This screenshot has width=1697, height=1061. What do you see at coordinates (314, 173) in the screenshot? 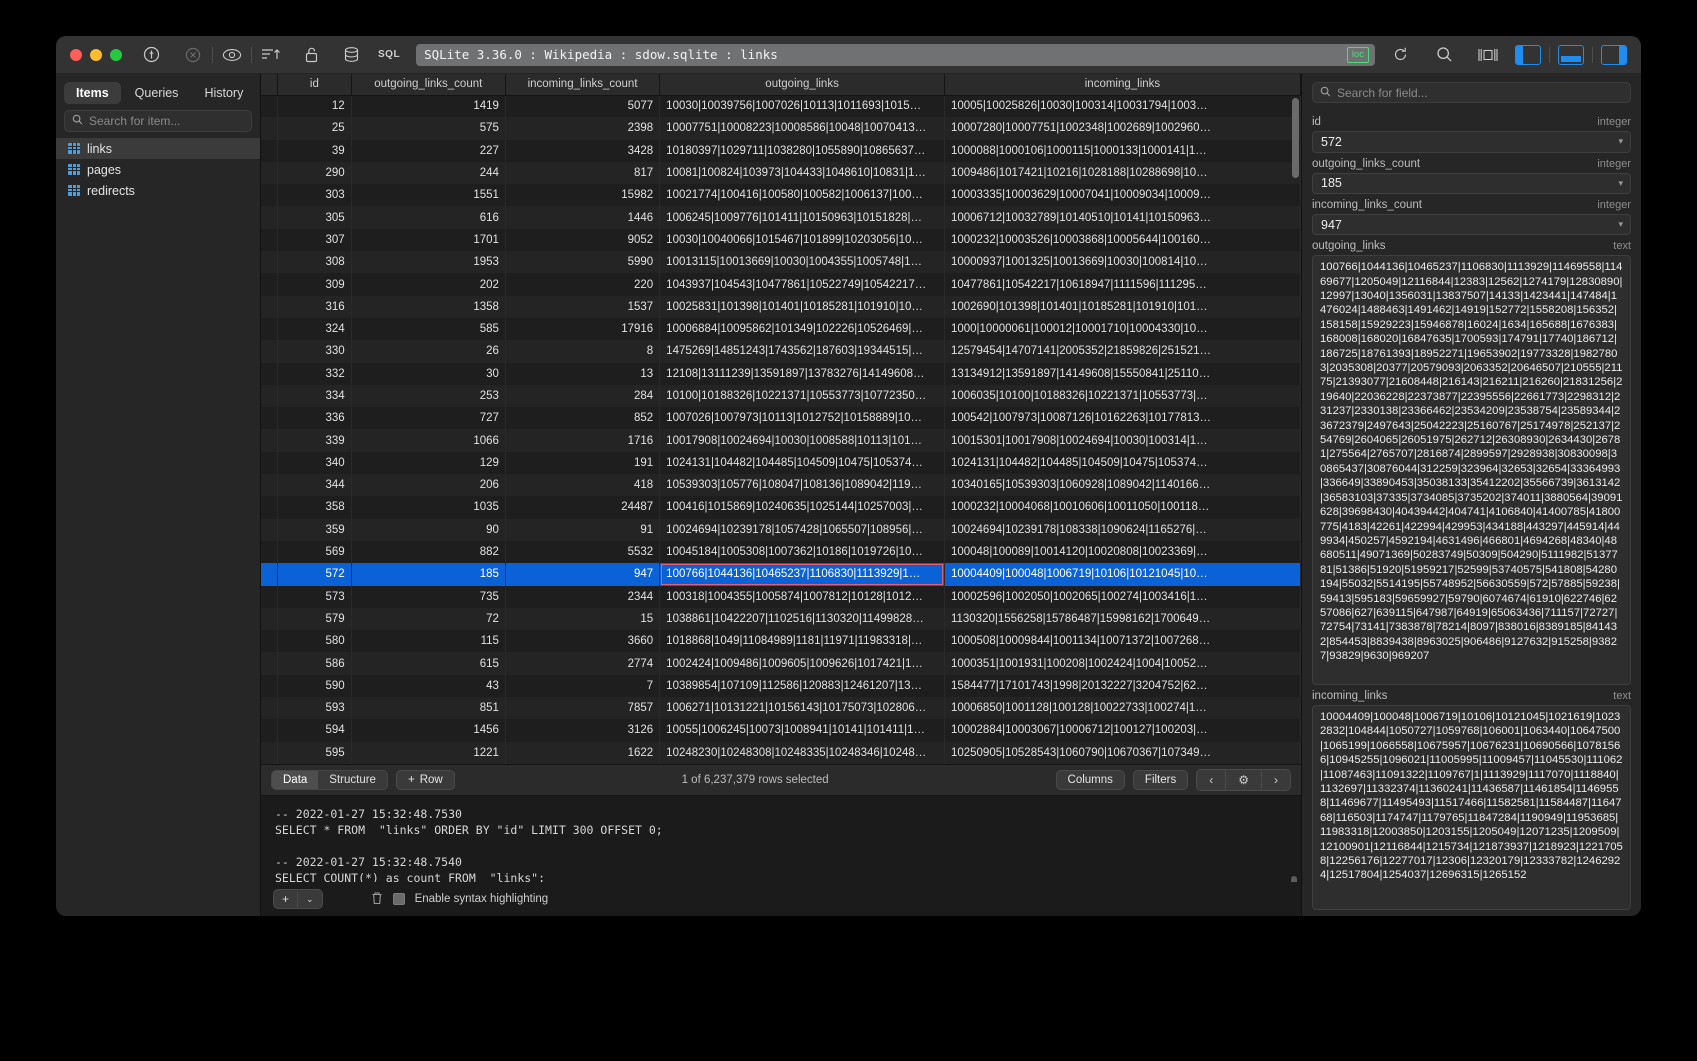
I see `cell-id: 290` at bounding box center [314, 173].